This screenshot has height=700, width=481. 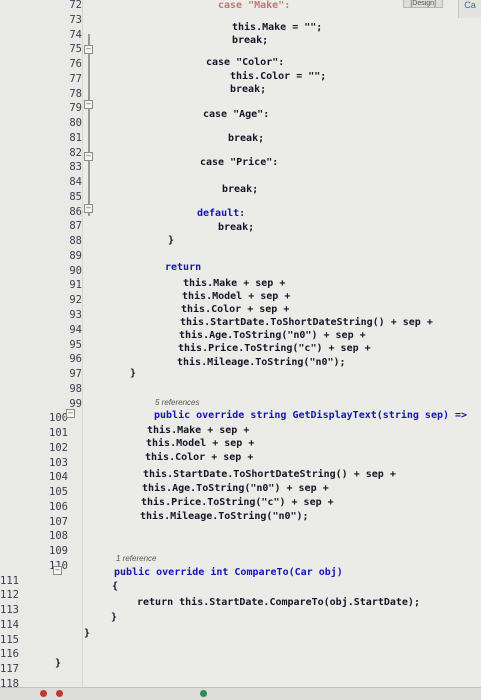 I want to click on line-number: 72, so click(x=75, y=5).